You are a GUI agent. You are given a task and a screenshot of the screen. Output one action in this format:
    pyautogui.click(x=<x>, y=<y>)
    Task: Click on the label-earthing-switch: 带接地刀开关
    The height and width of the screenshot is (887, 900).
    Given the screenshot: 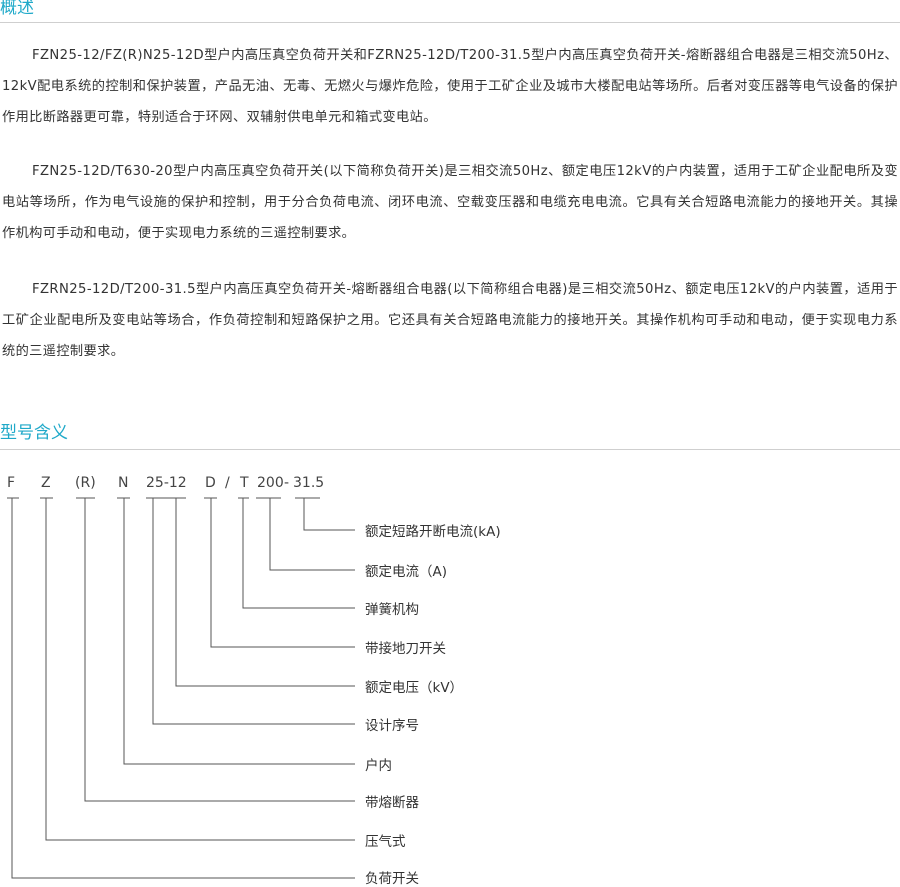 What is the action you would take?
    pyautogui.click(x=405, y=649)
    